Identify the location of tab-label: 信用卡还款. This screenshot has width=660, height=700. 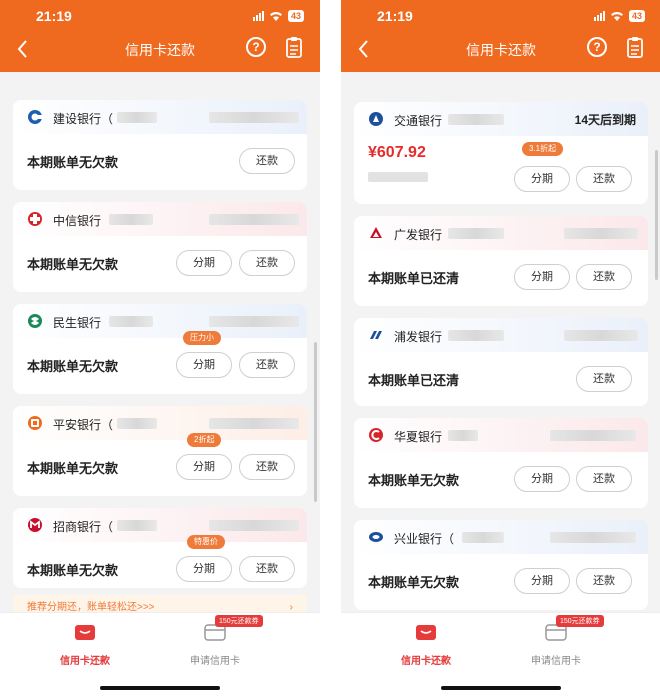
(426, 661).